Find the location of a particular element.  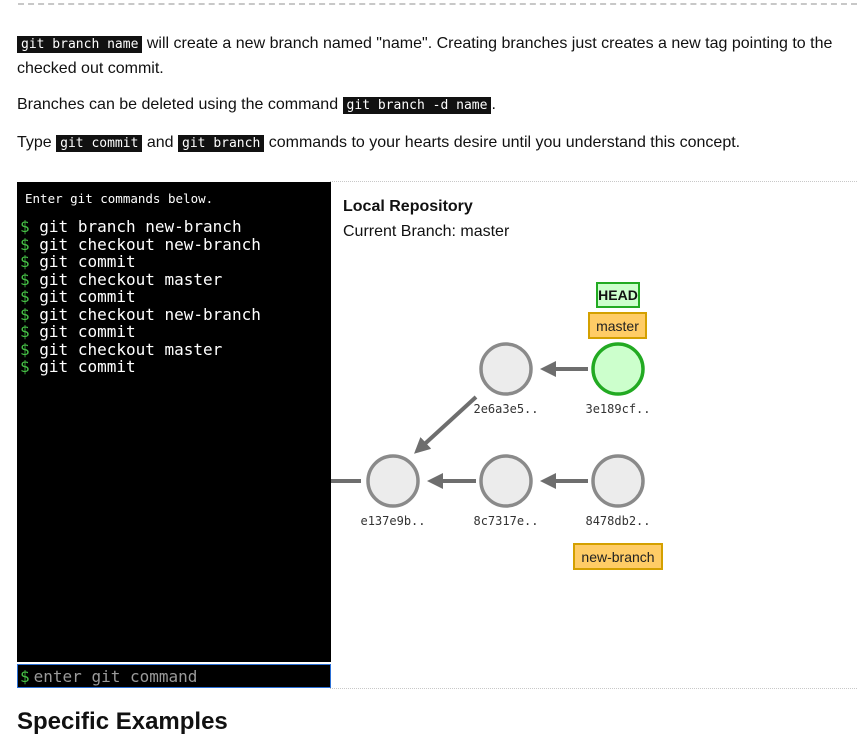

commit-hash-label: 8c7317e.. is located at coordinates (505, 521).